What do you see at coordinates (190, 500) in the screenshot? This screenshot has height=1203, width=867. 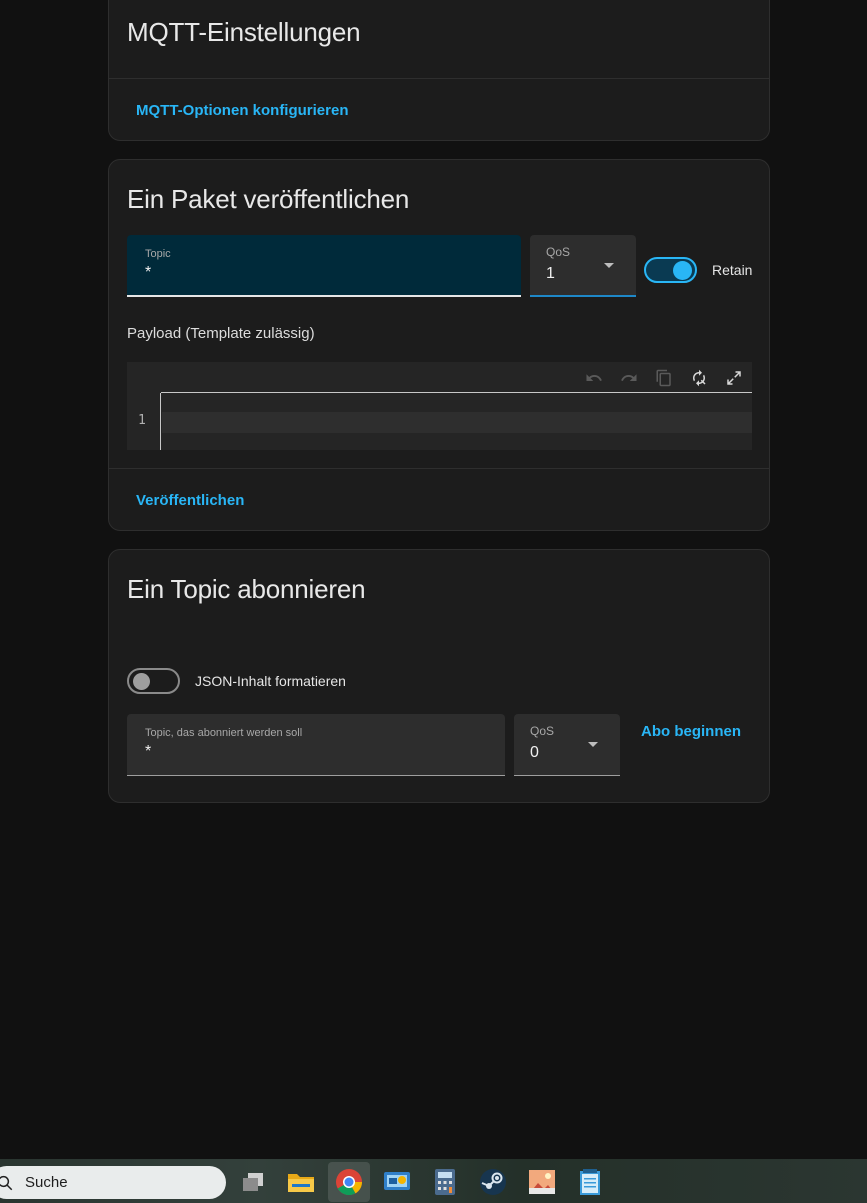 I see `publish-button: Veröffentlichen` at bounding box center [190, 500].